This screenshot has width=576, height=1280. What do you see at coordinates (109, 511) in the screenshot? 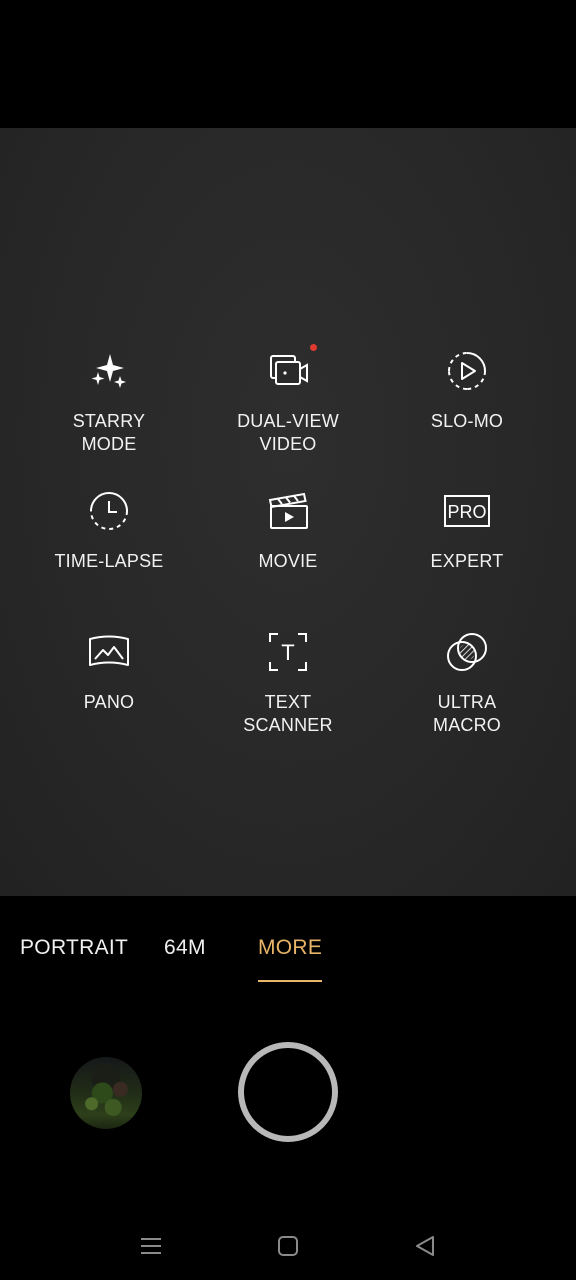
I see `timer-icon` at bounding box center [109, 511].